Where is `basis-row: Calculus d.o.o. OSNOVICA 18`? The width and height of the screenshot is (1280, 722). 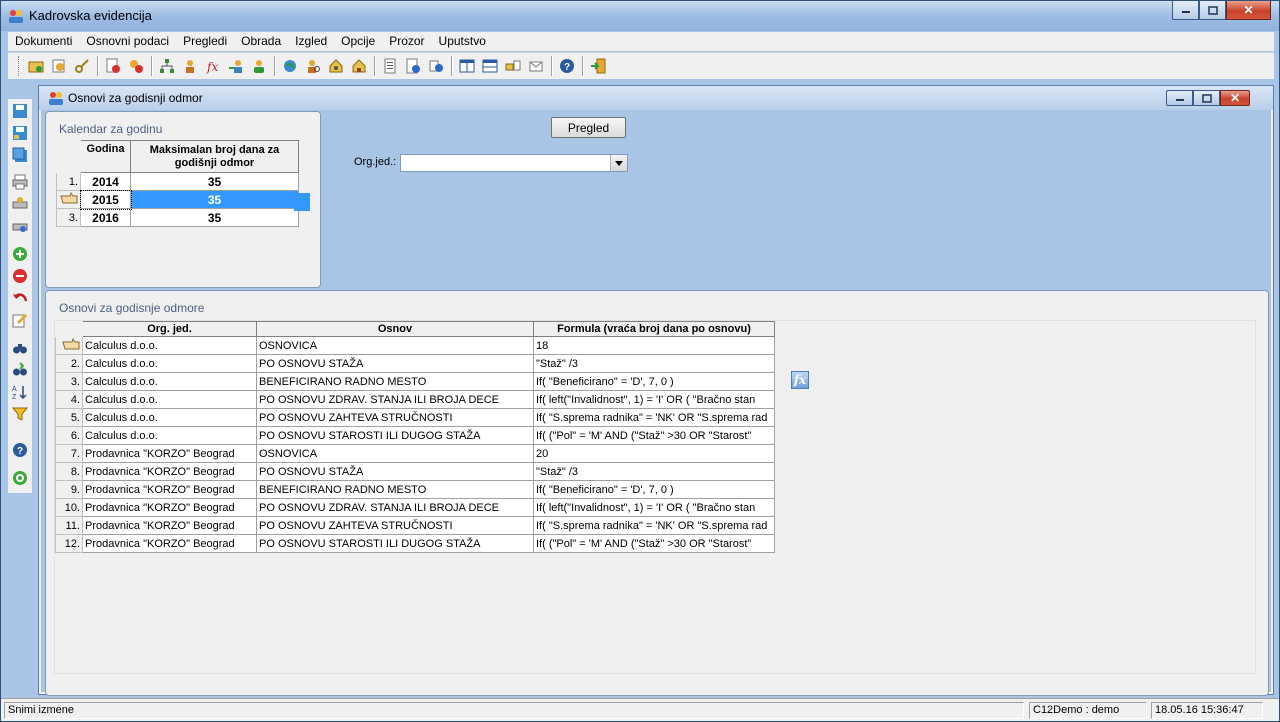 basis-row: Calculus d.o.o. OSNOVICA 18 is located at coordinates (415, 345).